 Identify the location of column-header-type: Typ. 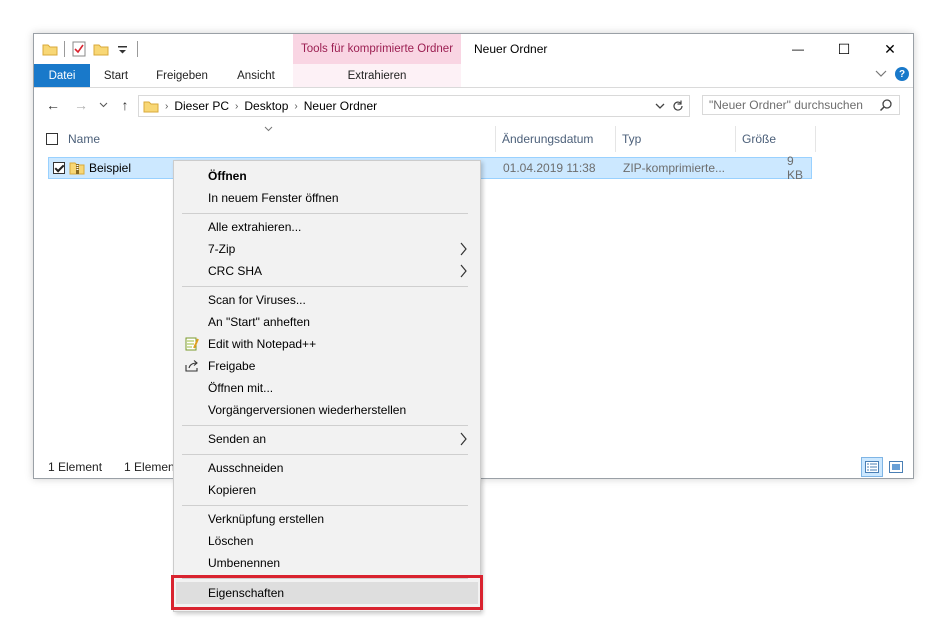
(676, 139).